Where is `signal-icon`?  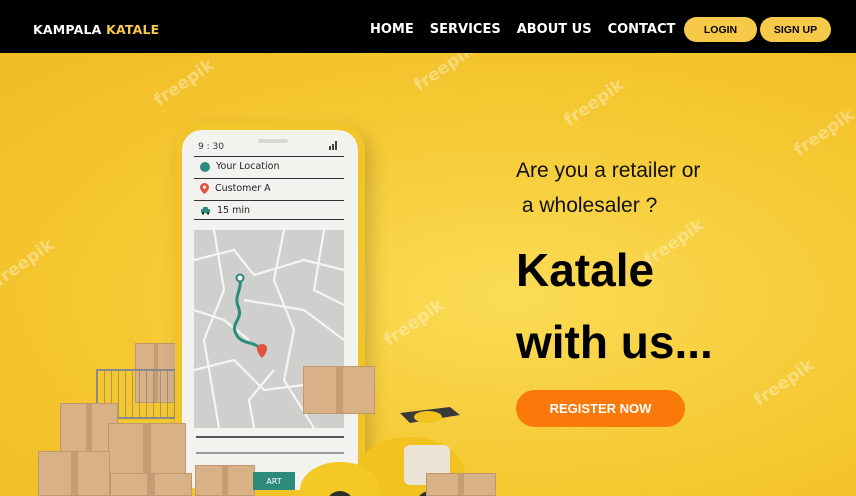 signal-icon is located at coordinates (333, 145).